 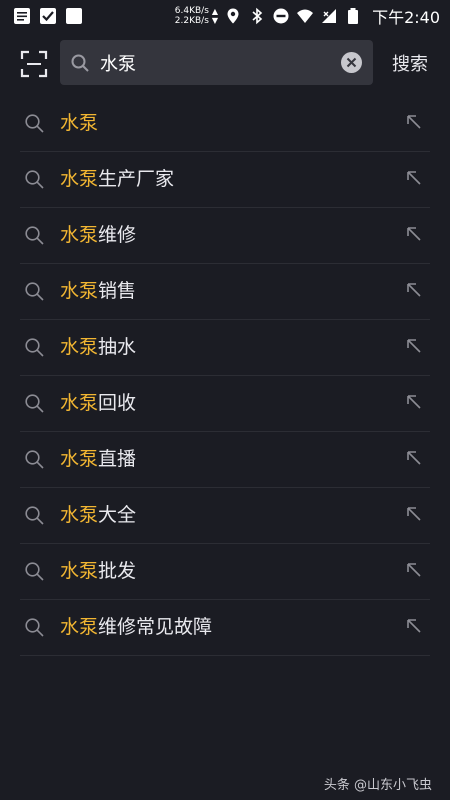 I want to click on suggestion-item: 水泵生产厂家, so click(x=225, y=180).